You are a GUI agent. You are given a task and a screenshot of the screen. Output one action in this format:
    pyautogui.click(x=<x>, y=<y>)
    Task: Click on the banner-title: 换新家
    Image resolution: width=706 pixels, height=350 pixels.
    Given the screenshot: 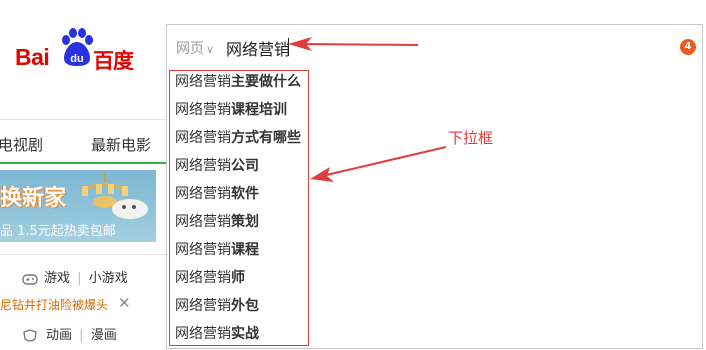 What is the action you would take?
    pyautogui.click(x=33, y=198)
    